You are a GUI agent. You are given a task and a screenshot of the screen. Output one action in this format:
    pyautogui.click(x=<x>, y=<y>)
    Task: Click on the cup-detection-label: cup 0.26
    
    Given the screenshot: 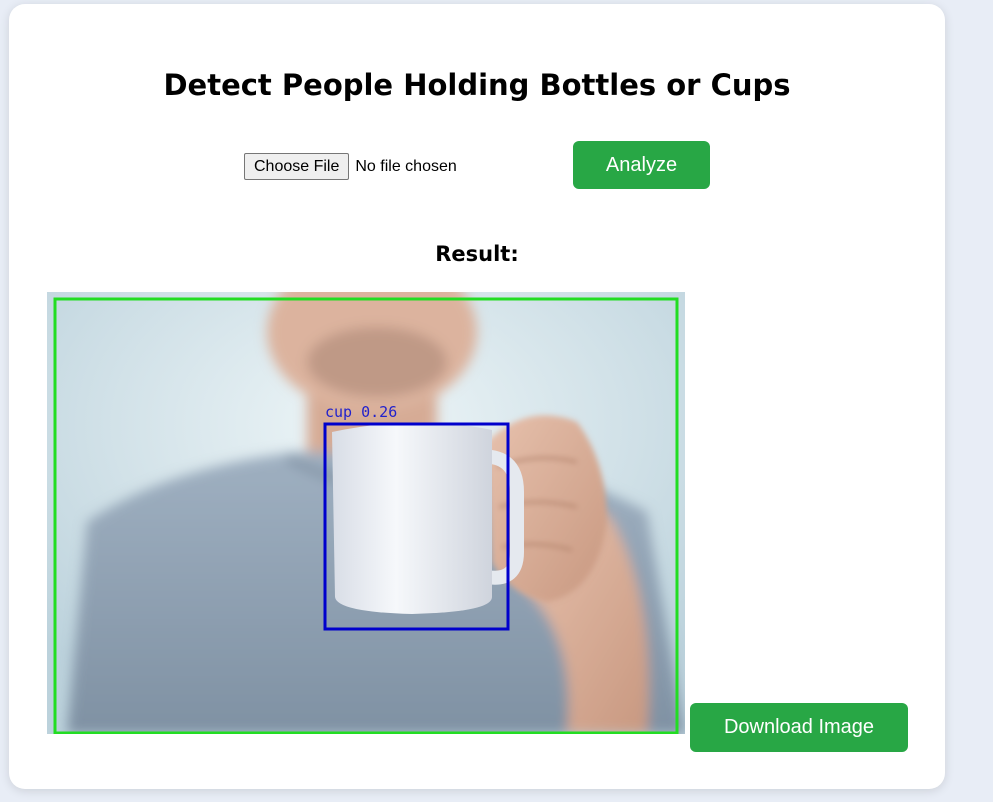 What is the action you would take?
    pyautogui.click(x=361, y=412)
    